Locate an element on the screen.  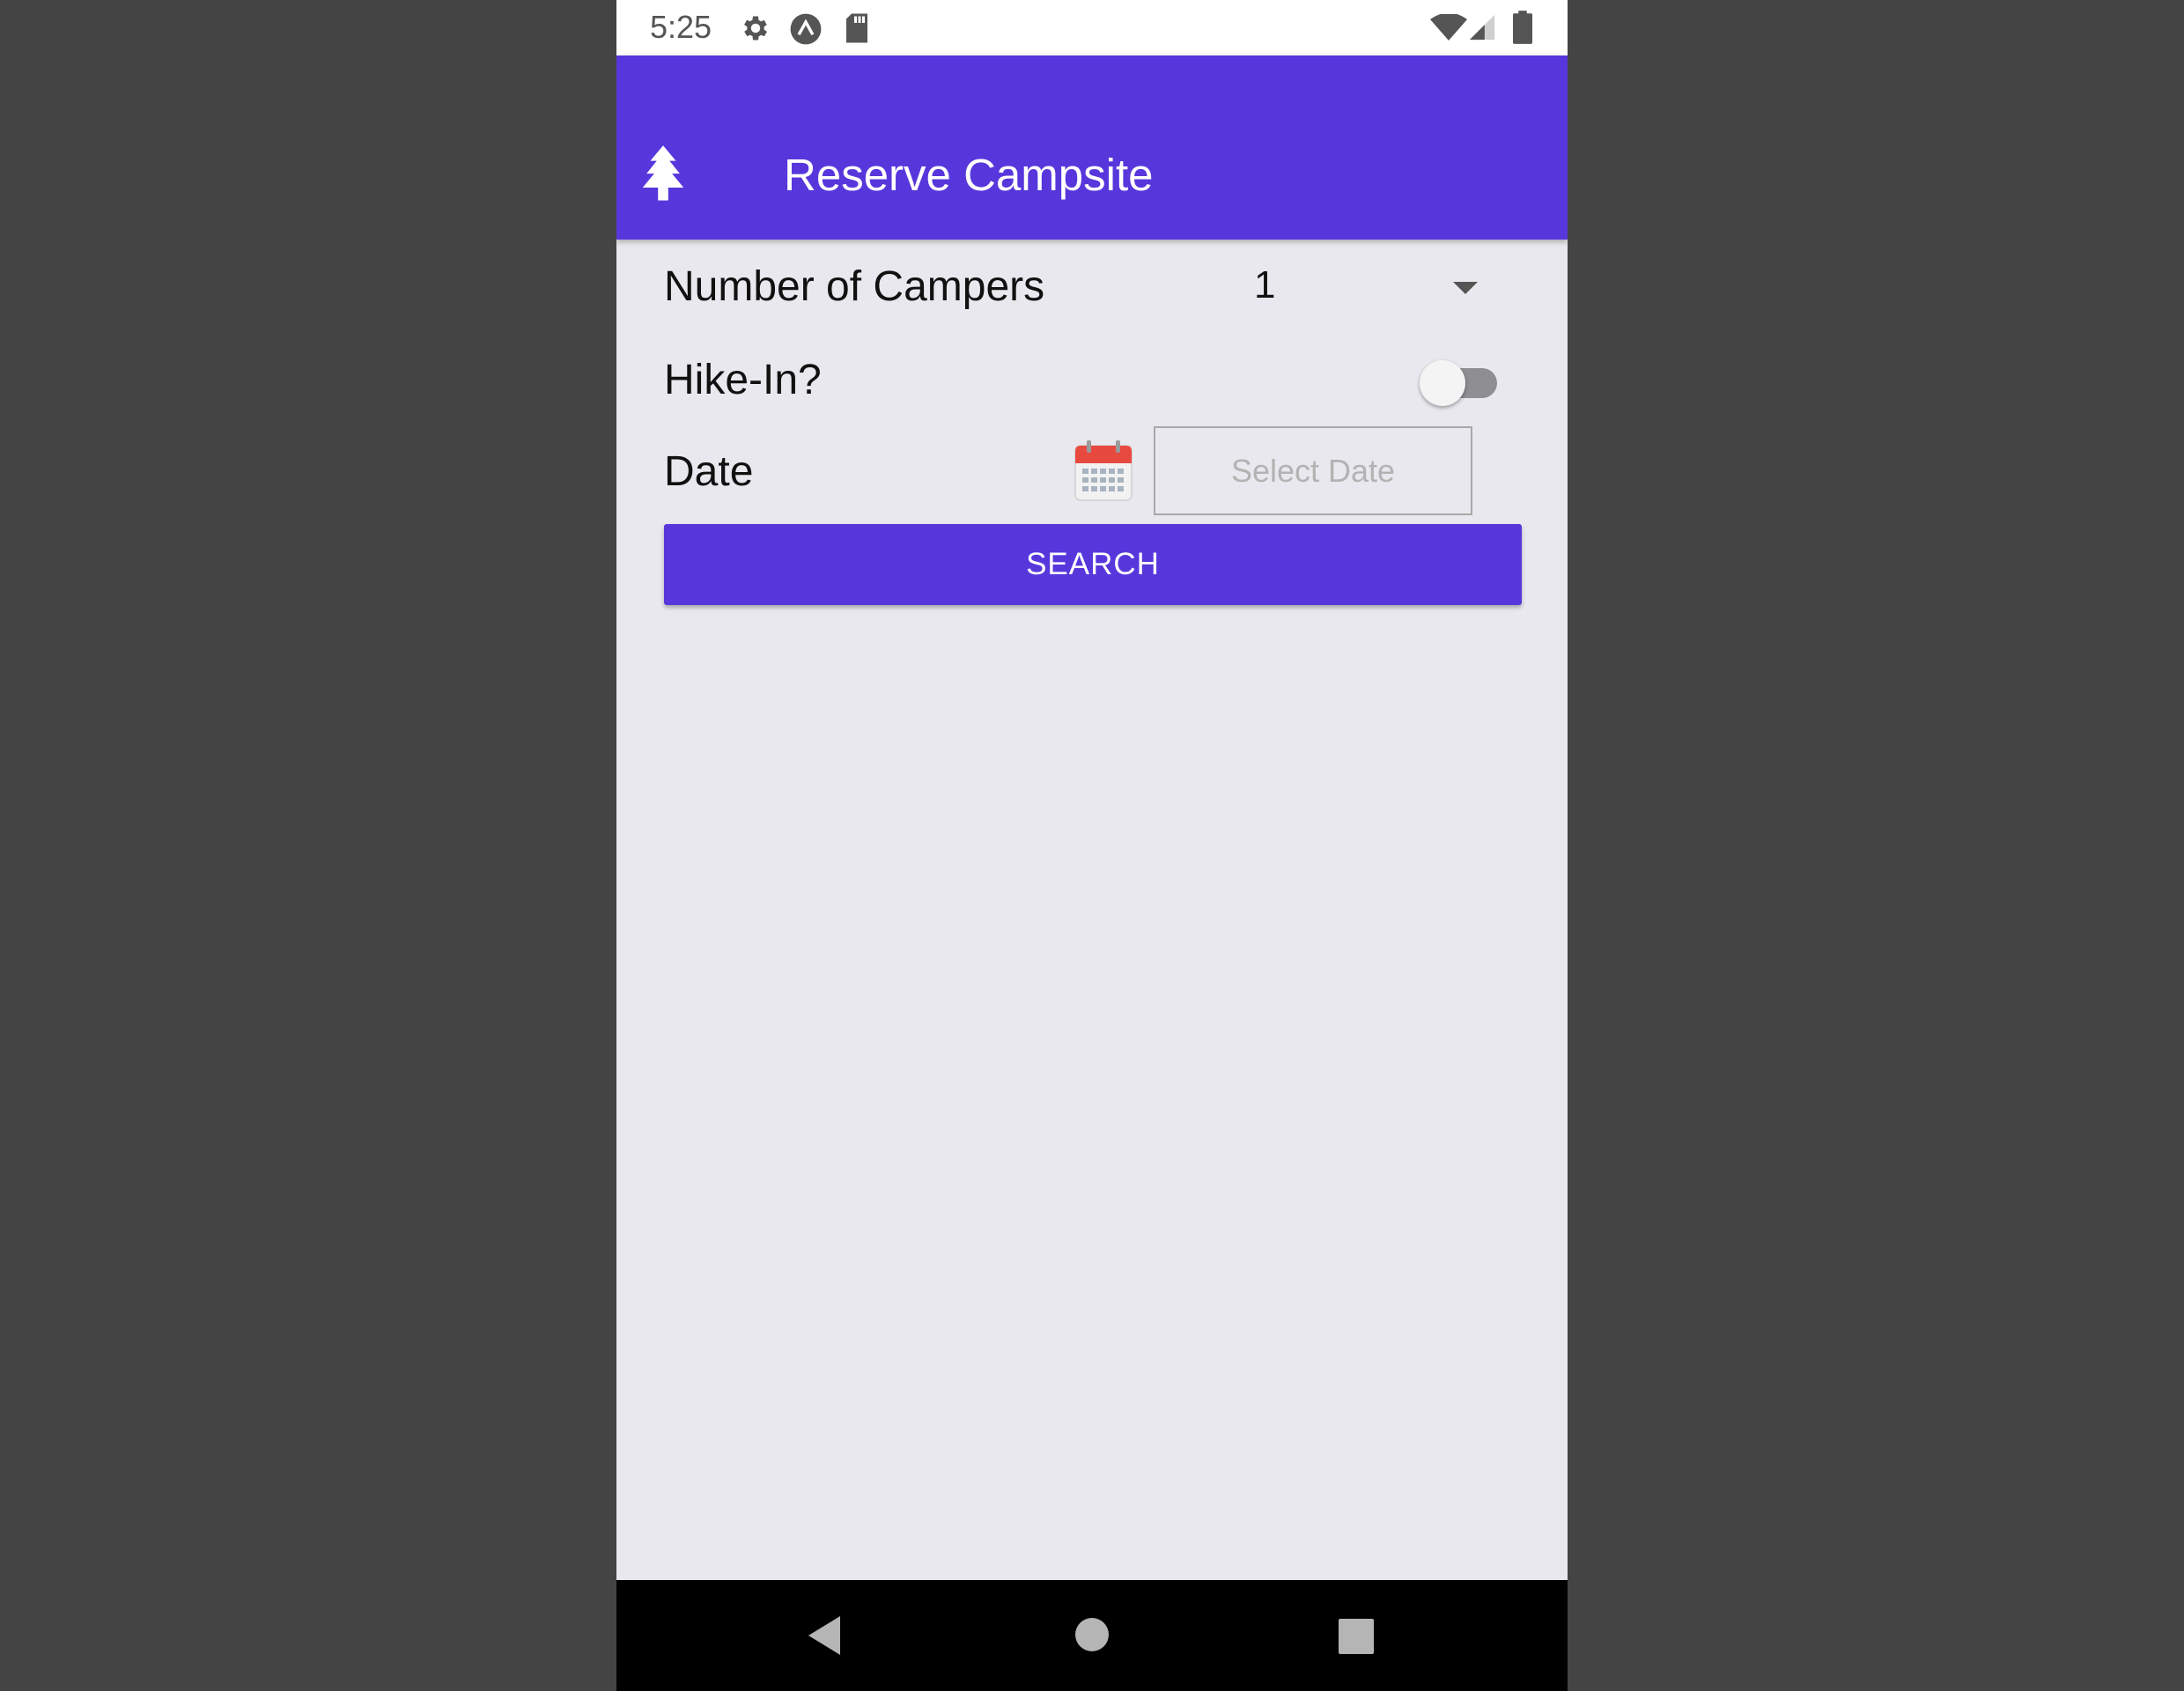
hike-in-toggle is located at coordinates (1460, 382).